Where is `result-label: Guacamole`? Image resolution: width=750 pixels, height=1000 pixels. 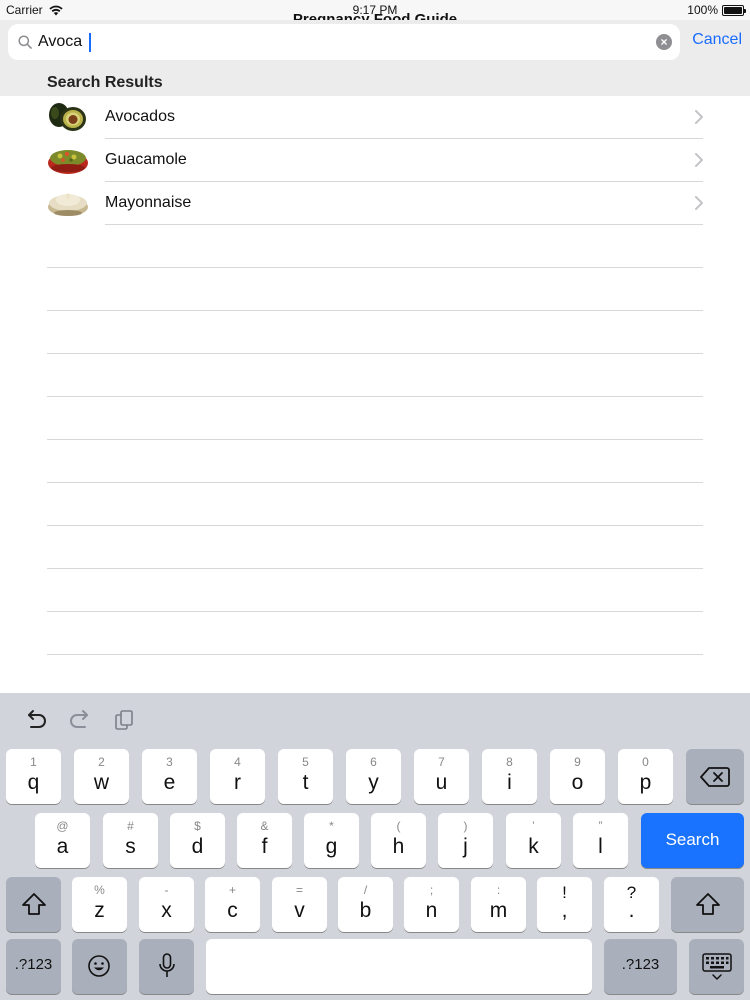 result-label: Guacamole is located at coordinates (146, 159).